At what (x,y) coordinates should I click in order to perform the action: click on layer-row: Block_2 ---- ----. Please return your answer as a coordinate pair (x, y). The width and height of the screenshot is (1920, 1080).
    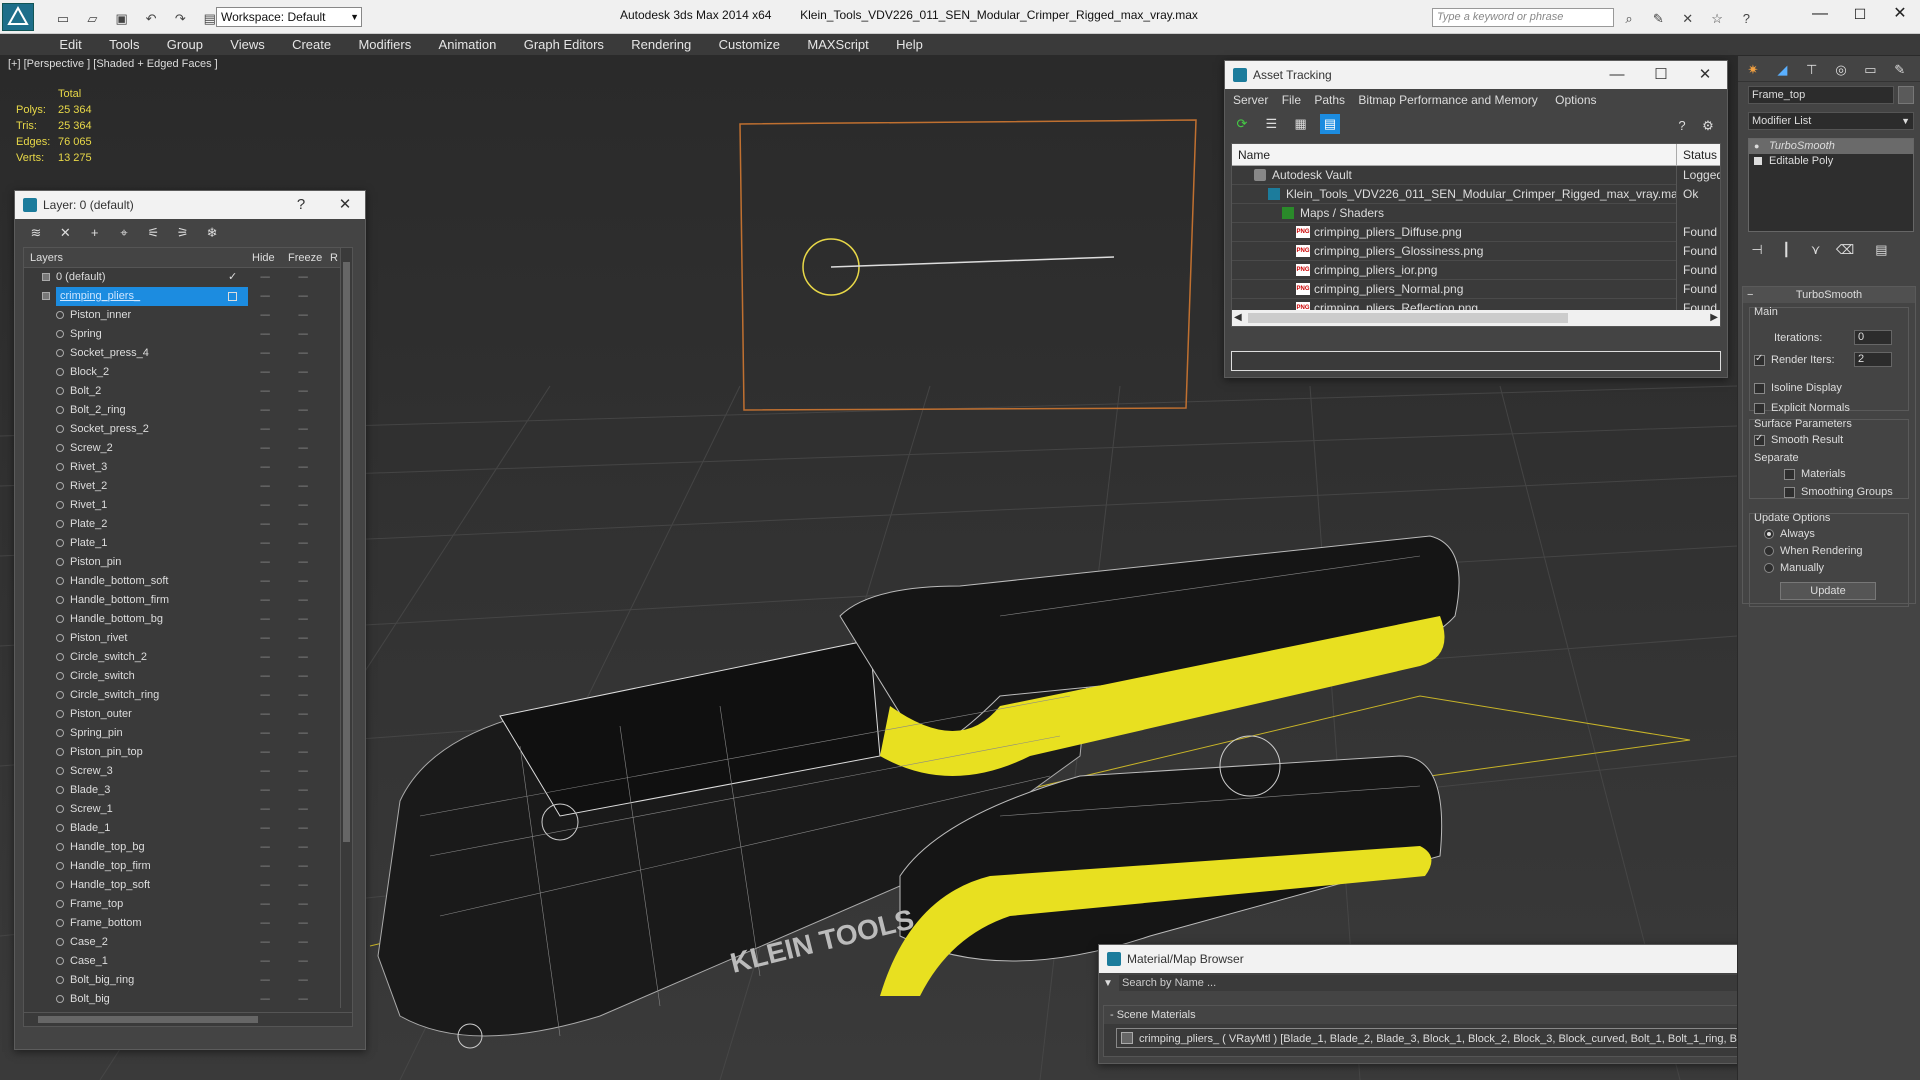
    Looking at the image, I should click on (188, 372).